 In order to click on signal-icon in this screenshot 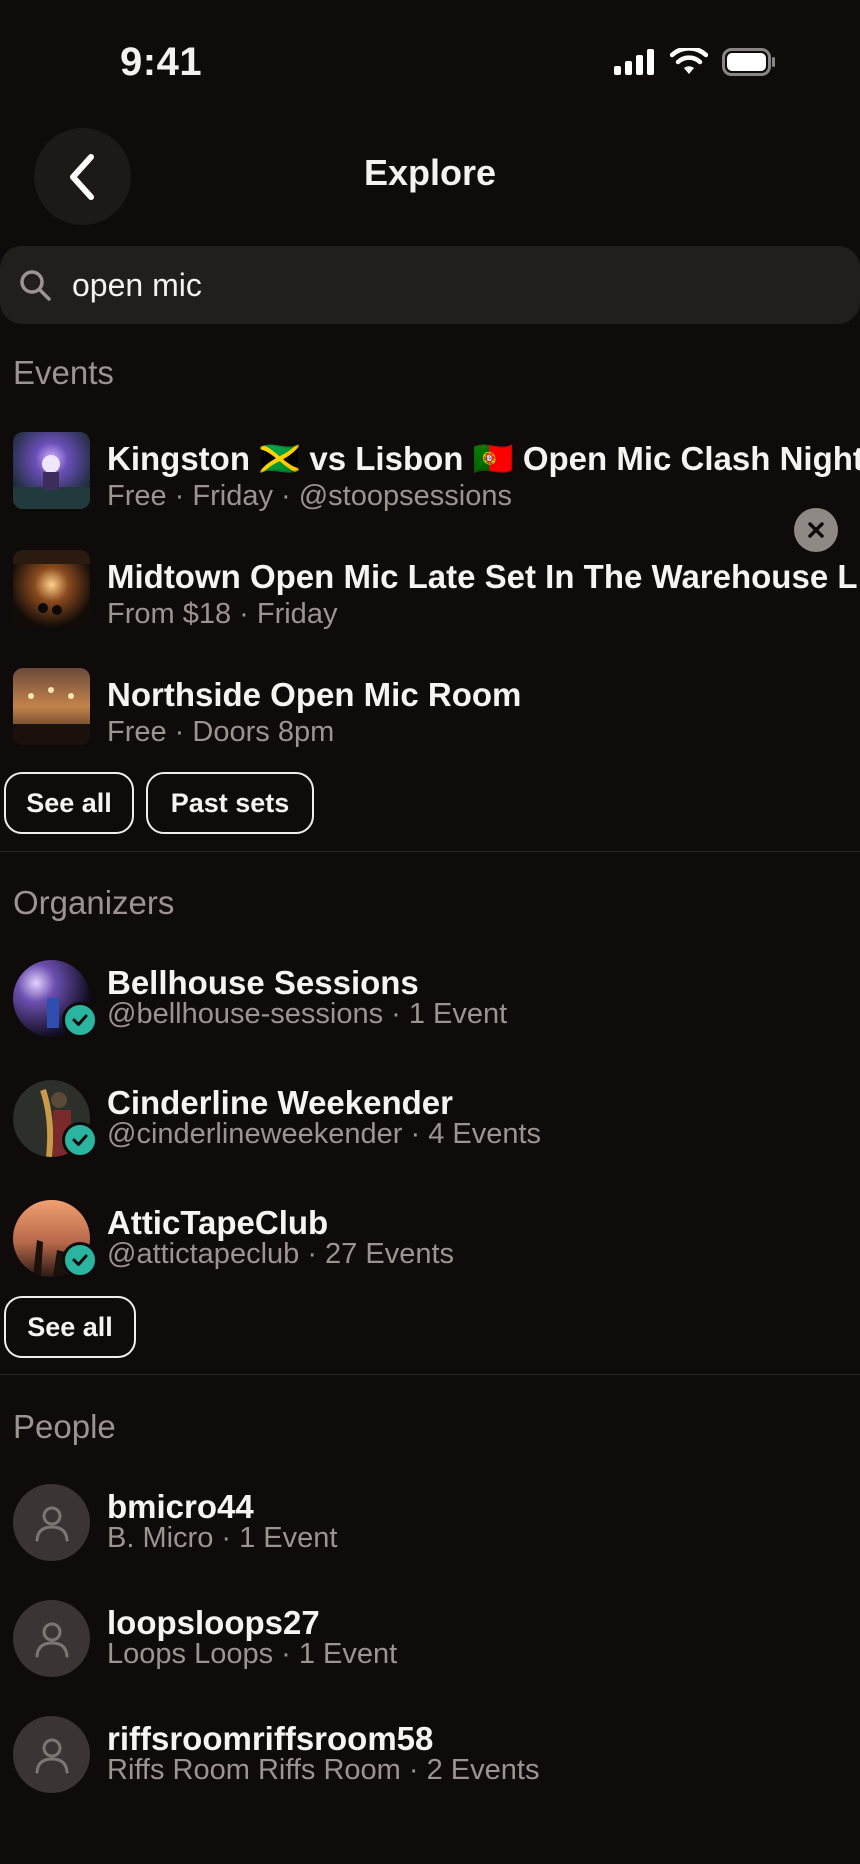, I will do `click(634, 62)`.